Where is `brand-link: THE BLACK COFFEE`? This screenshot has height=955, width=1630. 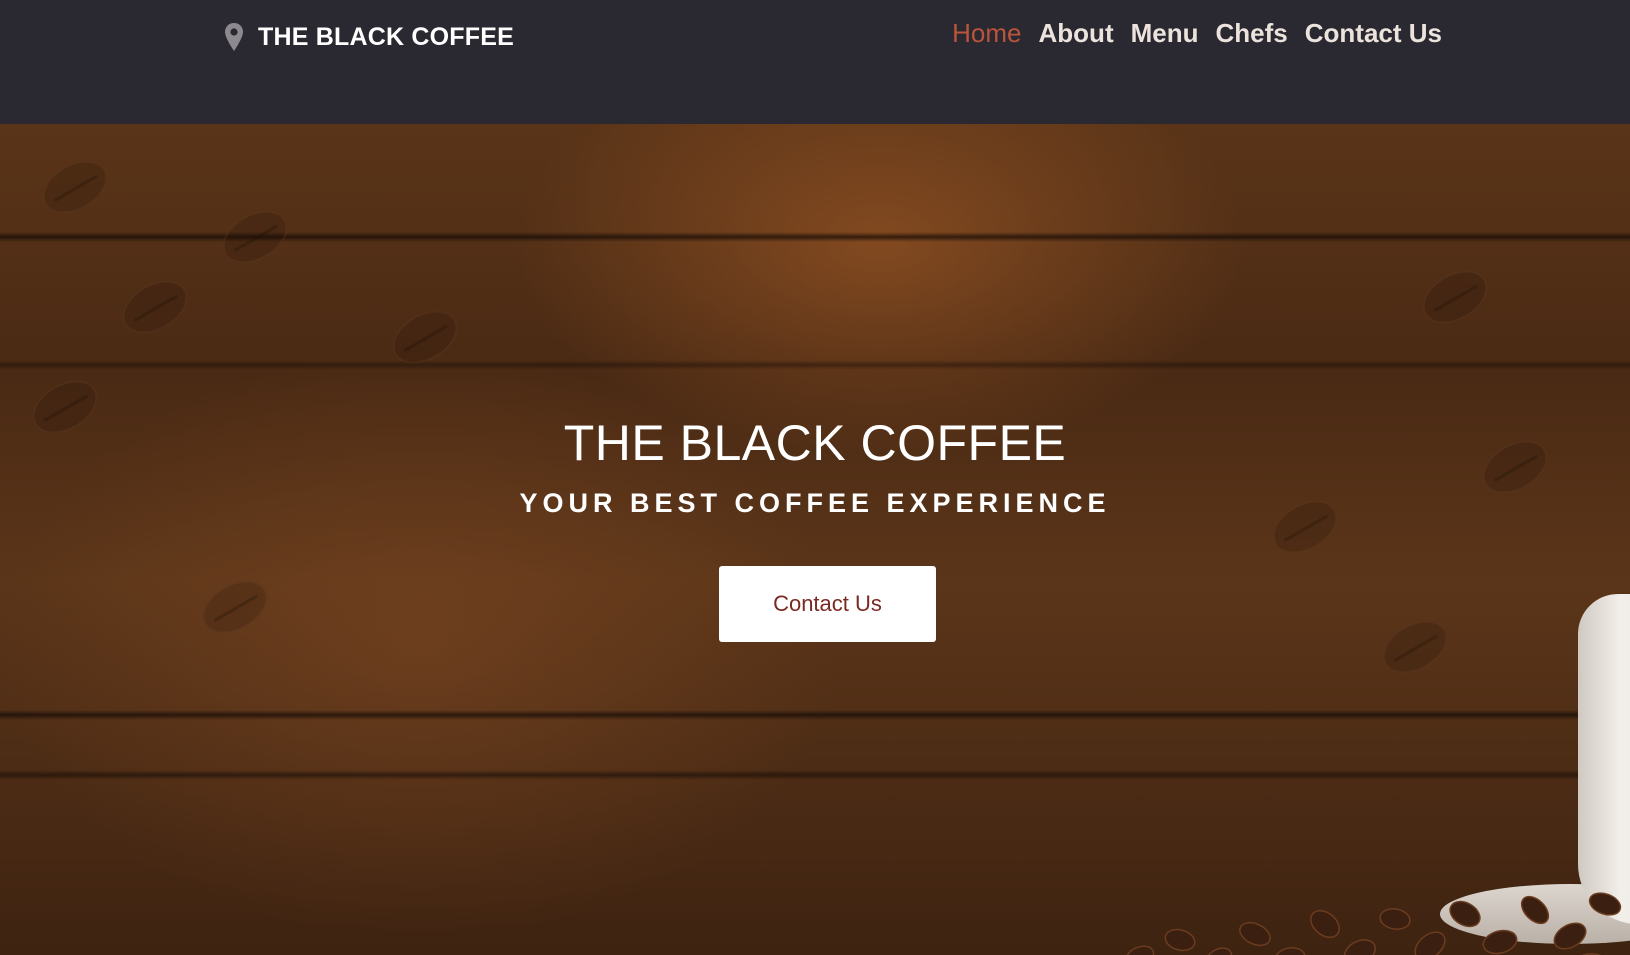 brand-link: THE BLACK COFFEE is located at coordinates (369, 37).